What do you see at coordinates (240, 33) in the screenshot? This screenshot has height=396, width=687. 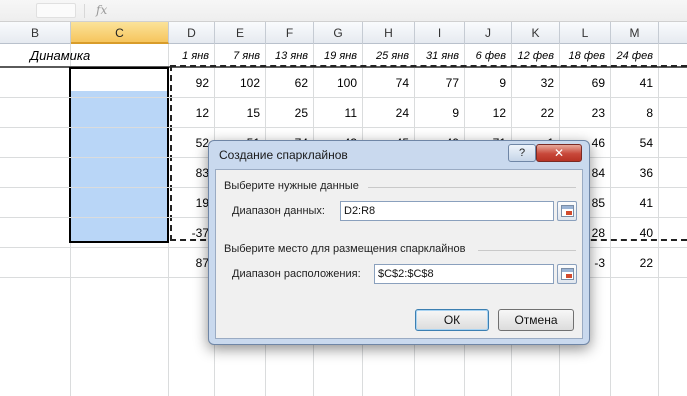 I see `column-header-e: E` at bounding box center [240, 33].